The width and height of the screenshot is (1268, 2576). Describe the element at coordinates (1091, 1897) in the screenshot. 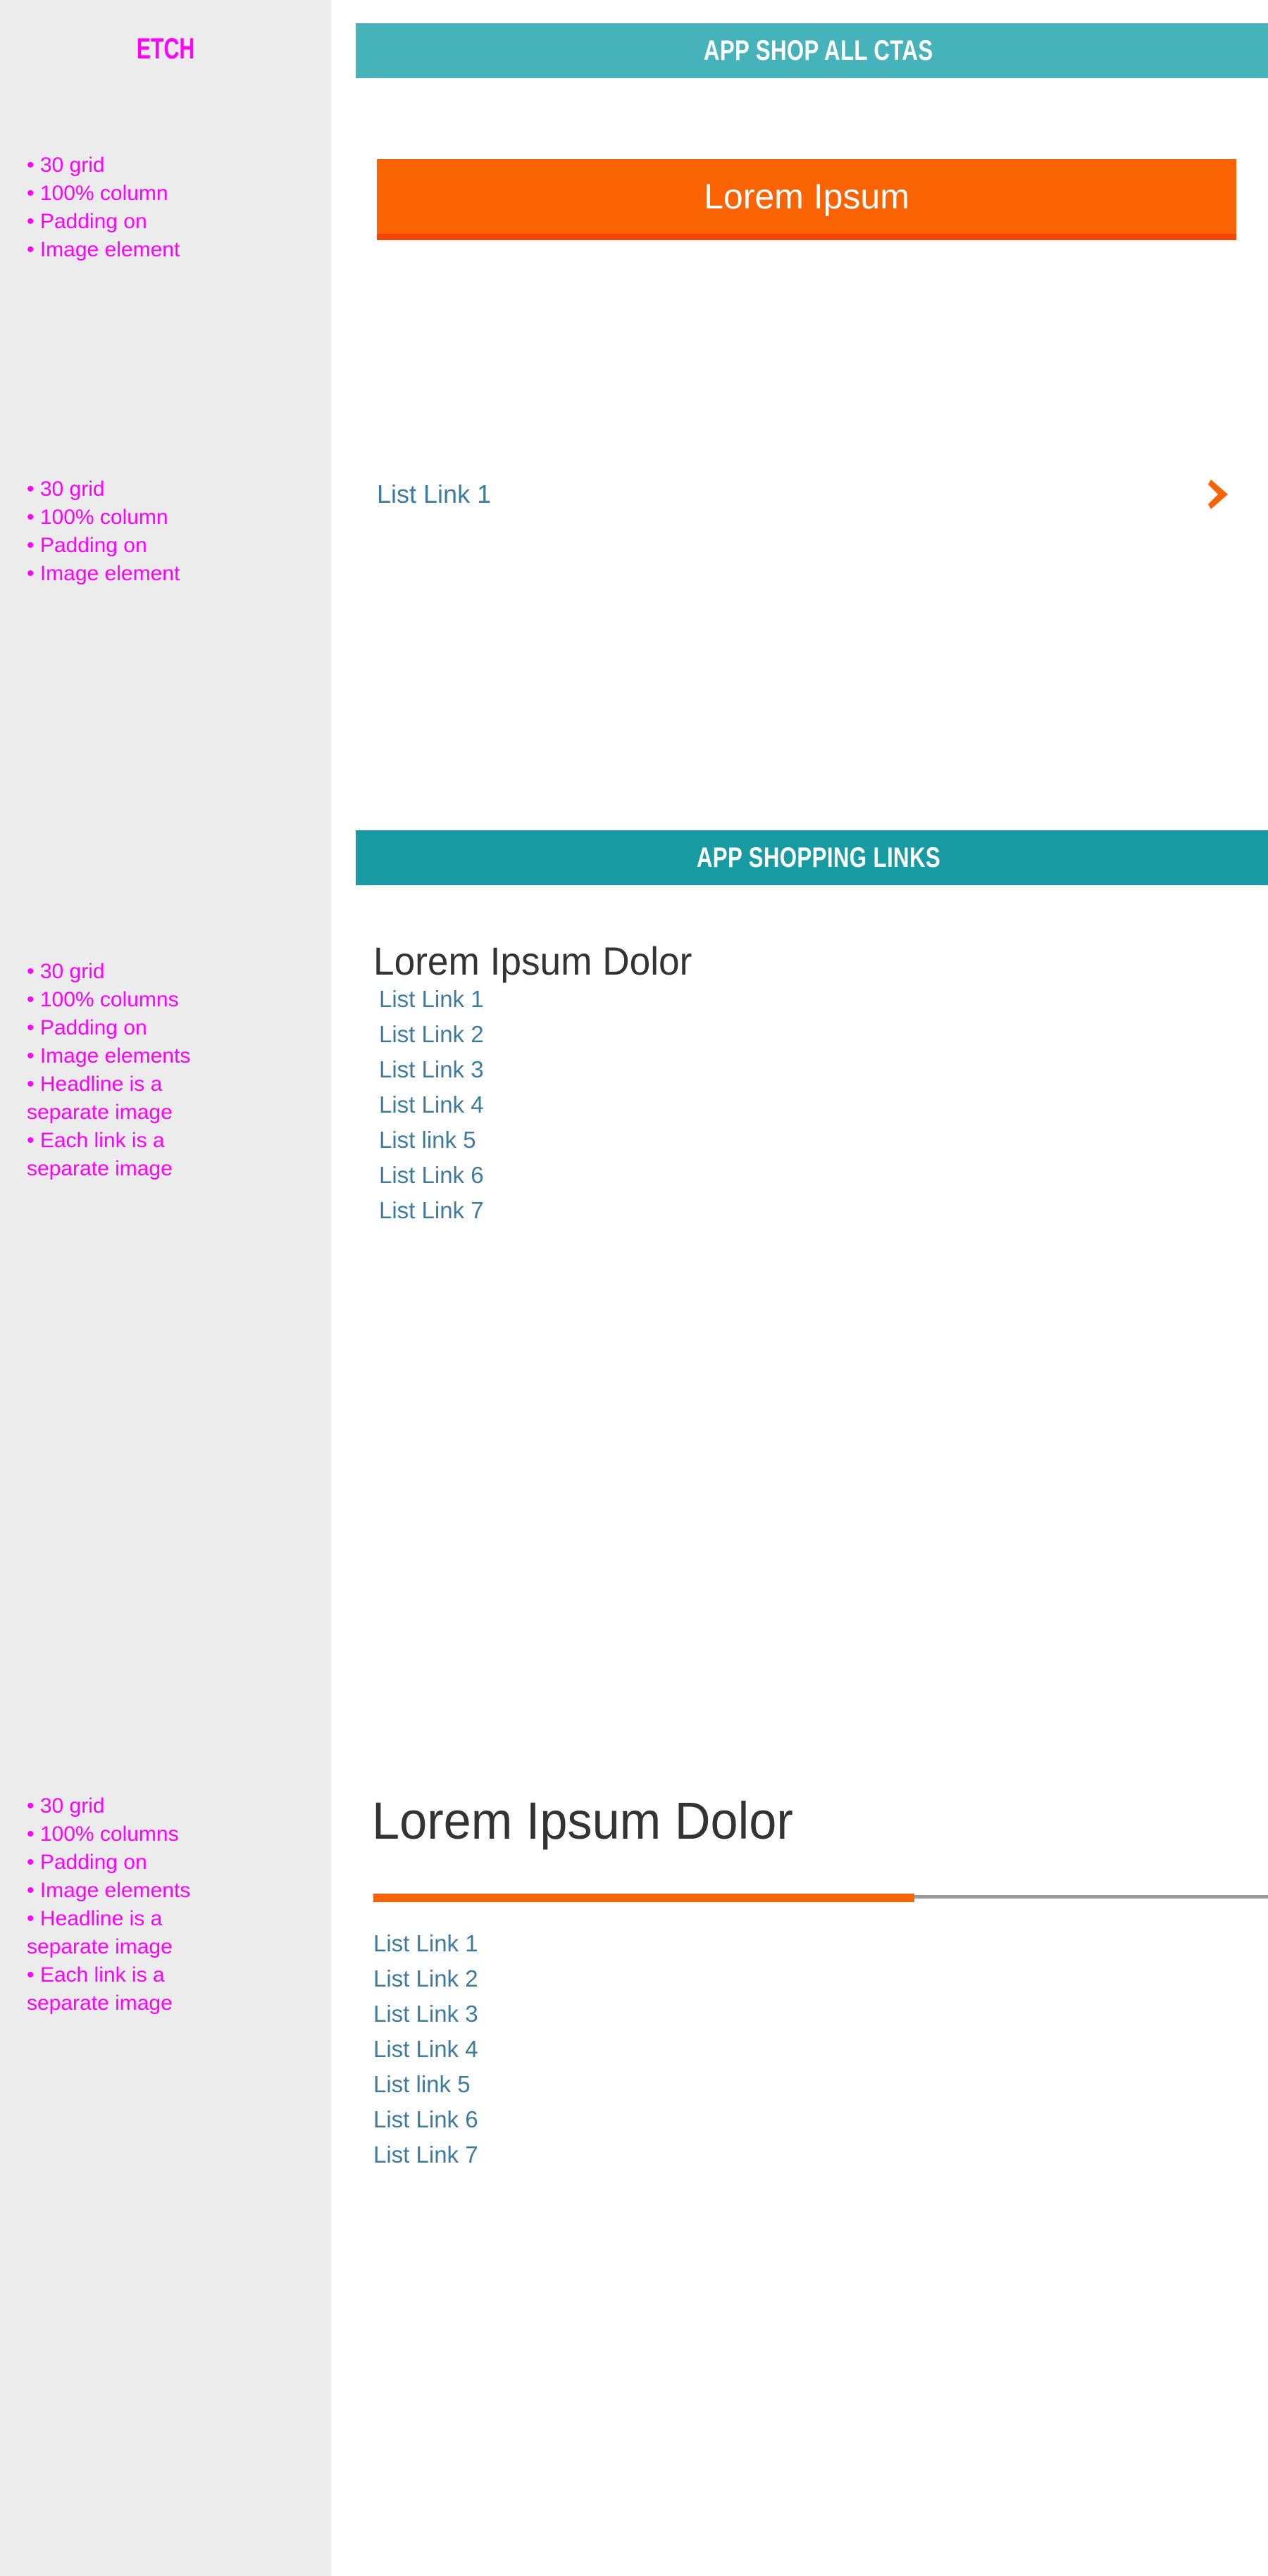

I see `rule-gray-segment` at that location.